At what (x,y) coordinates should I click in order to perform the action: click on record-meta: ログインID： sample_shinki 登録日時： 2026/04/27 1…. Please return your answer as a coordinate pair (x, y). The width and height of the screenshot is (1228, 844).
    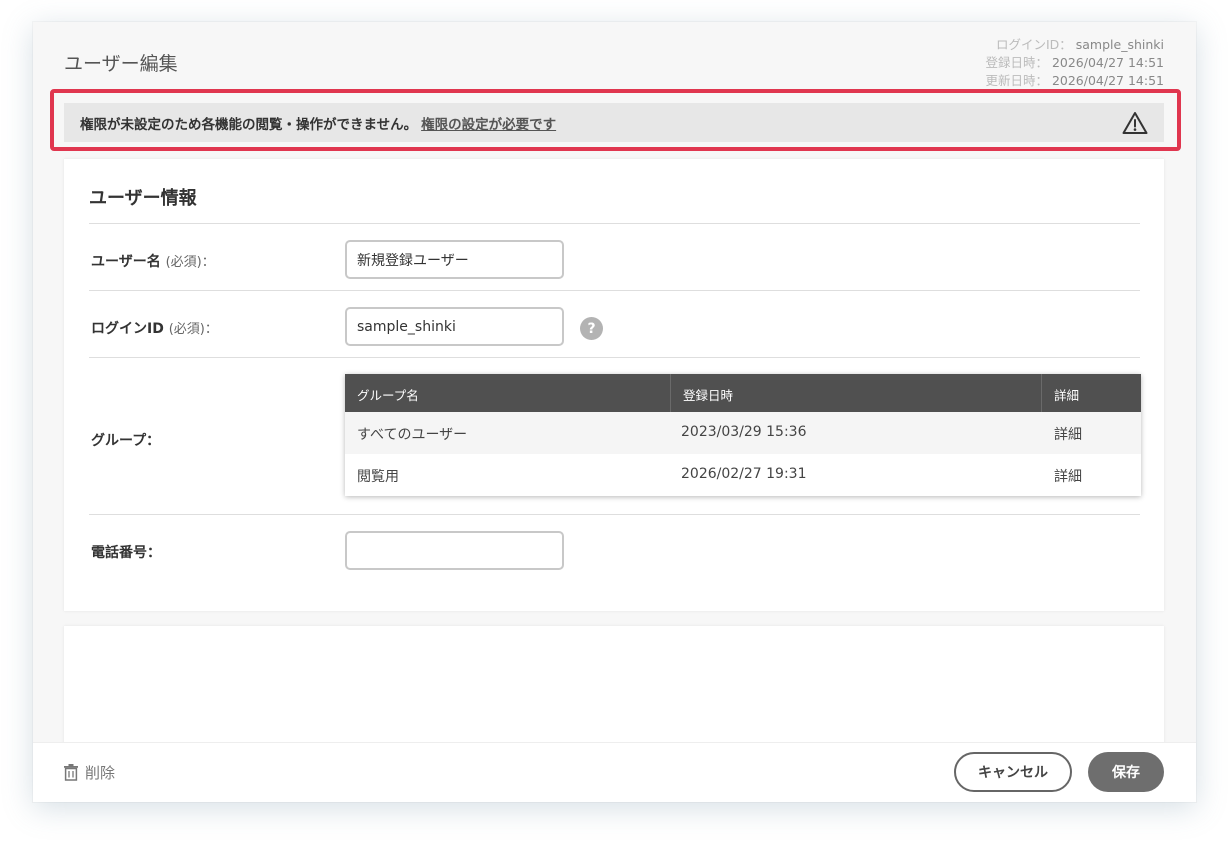
    Looking at the image, I should click on (1074, 63).